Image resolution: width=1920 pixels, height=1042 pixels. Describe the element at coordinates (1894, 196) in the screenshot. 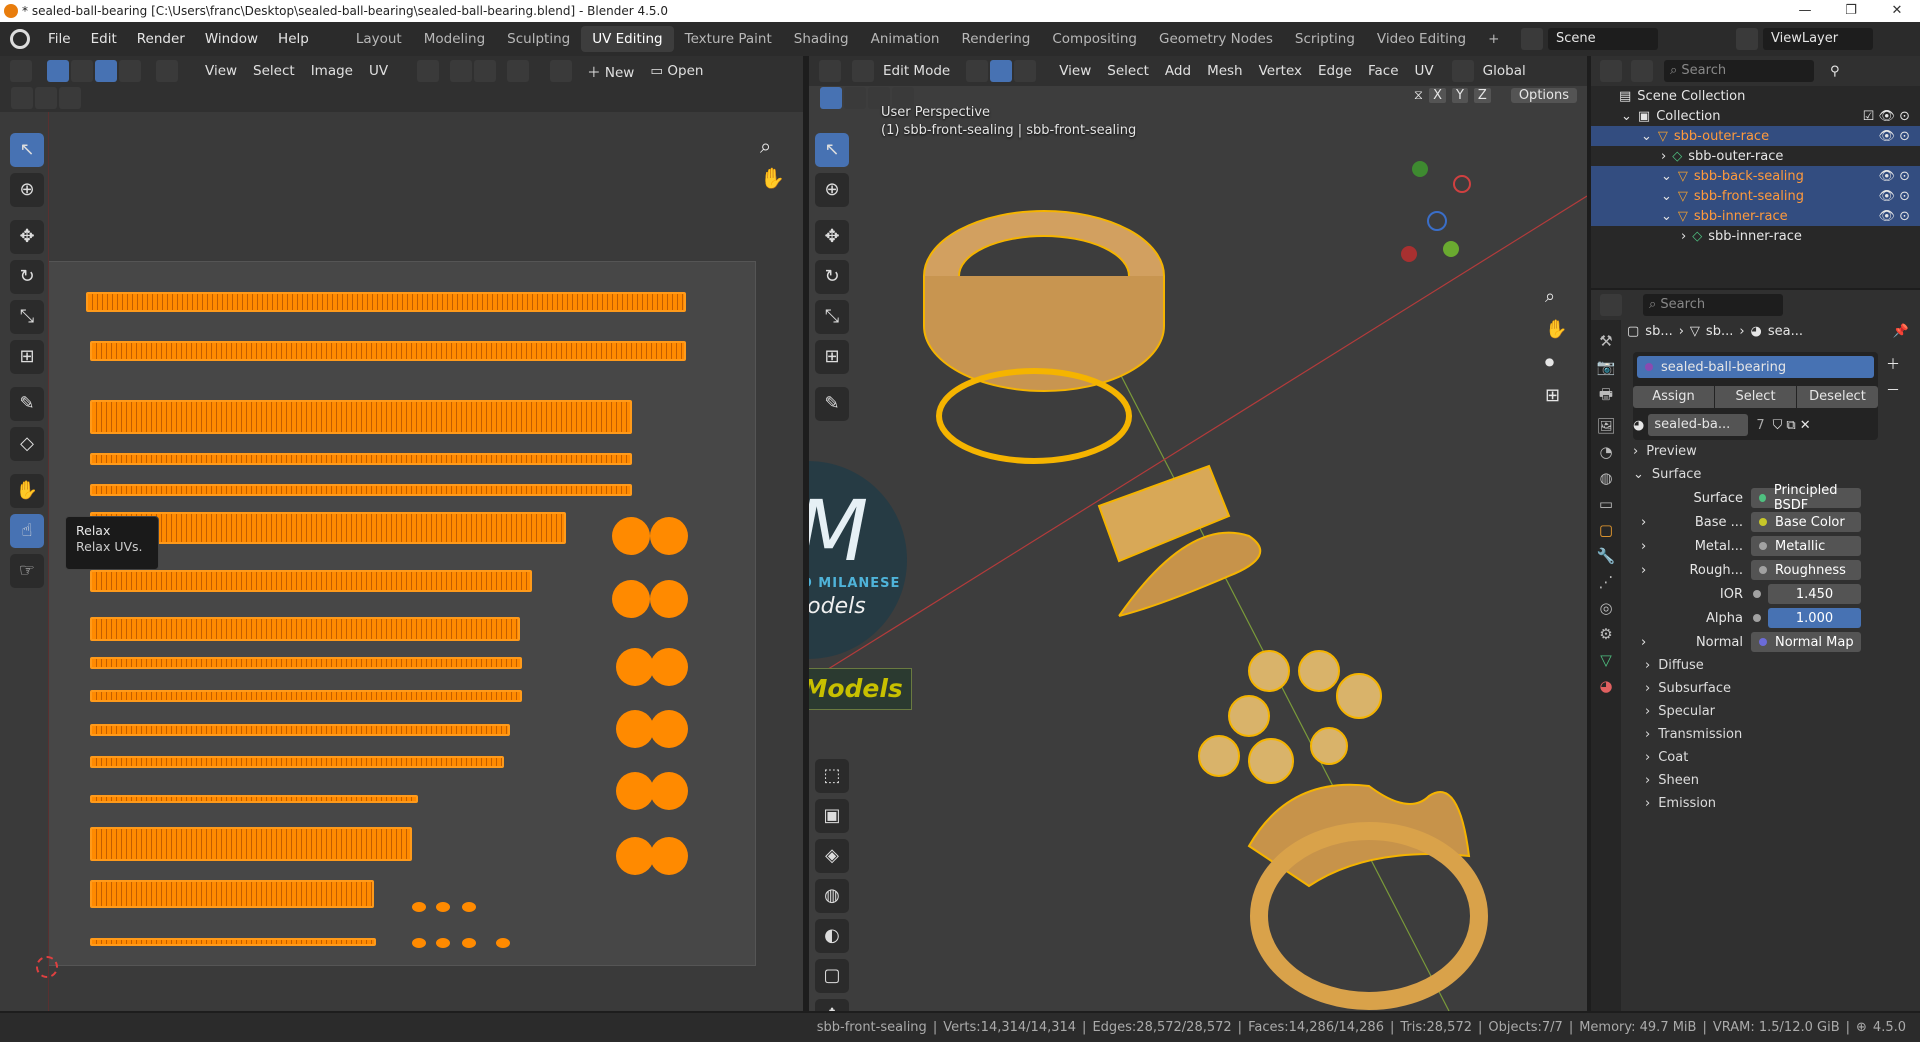

I see `visibility-icon: 👁 ⊙` at that location.